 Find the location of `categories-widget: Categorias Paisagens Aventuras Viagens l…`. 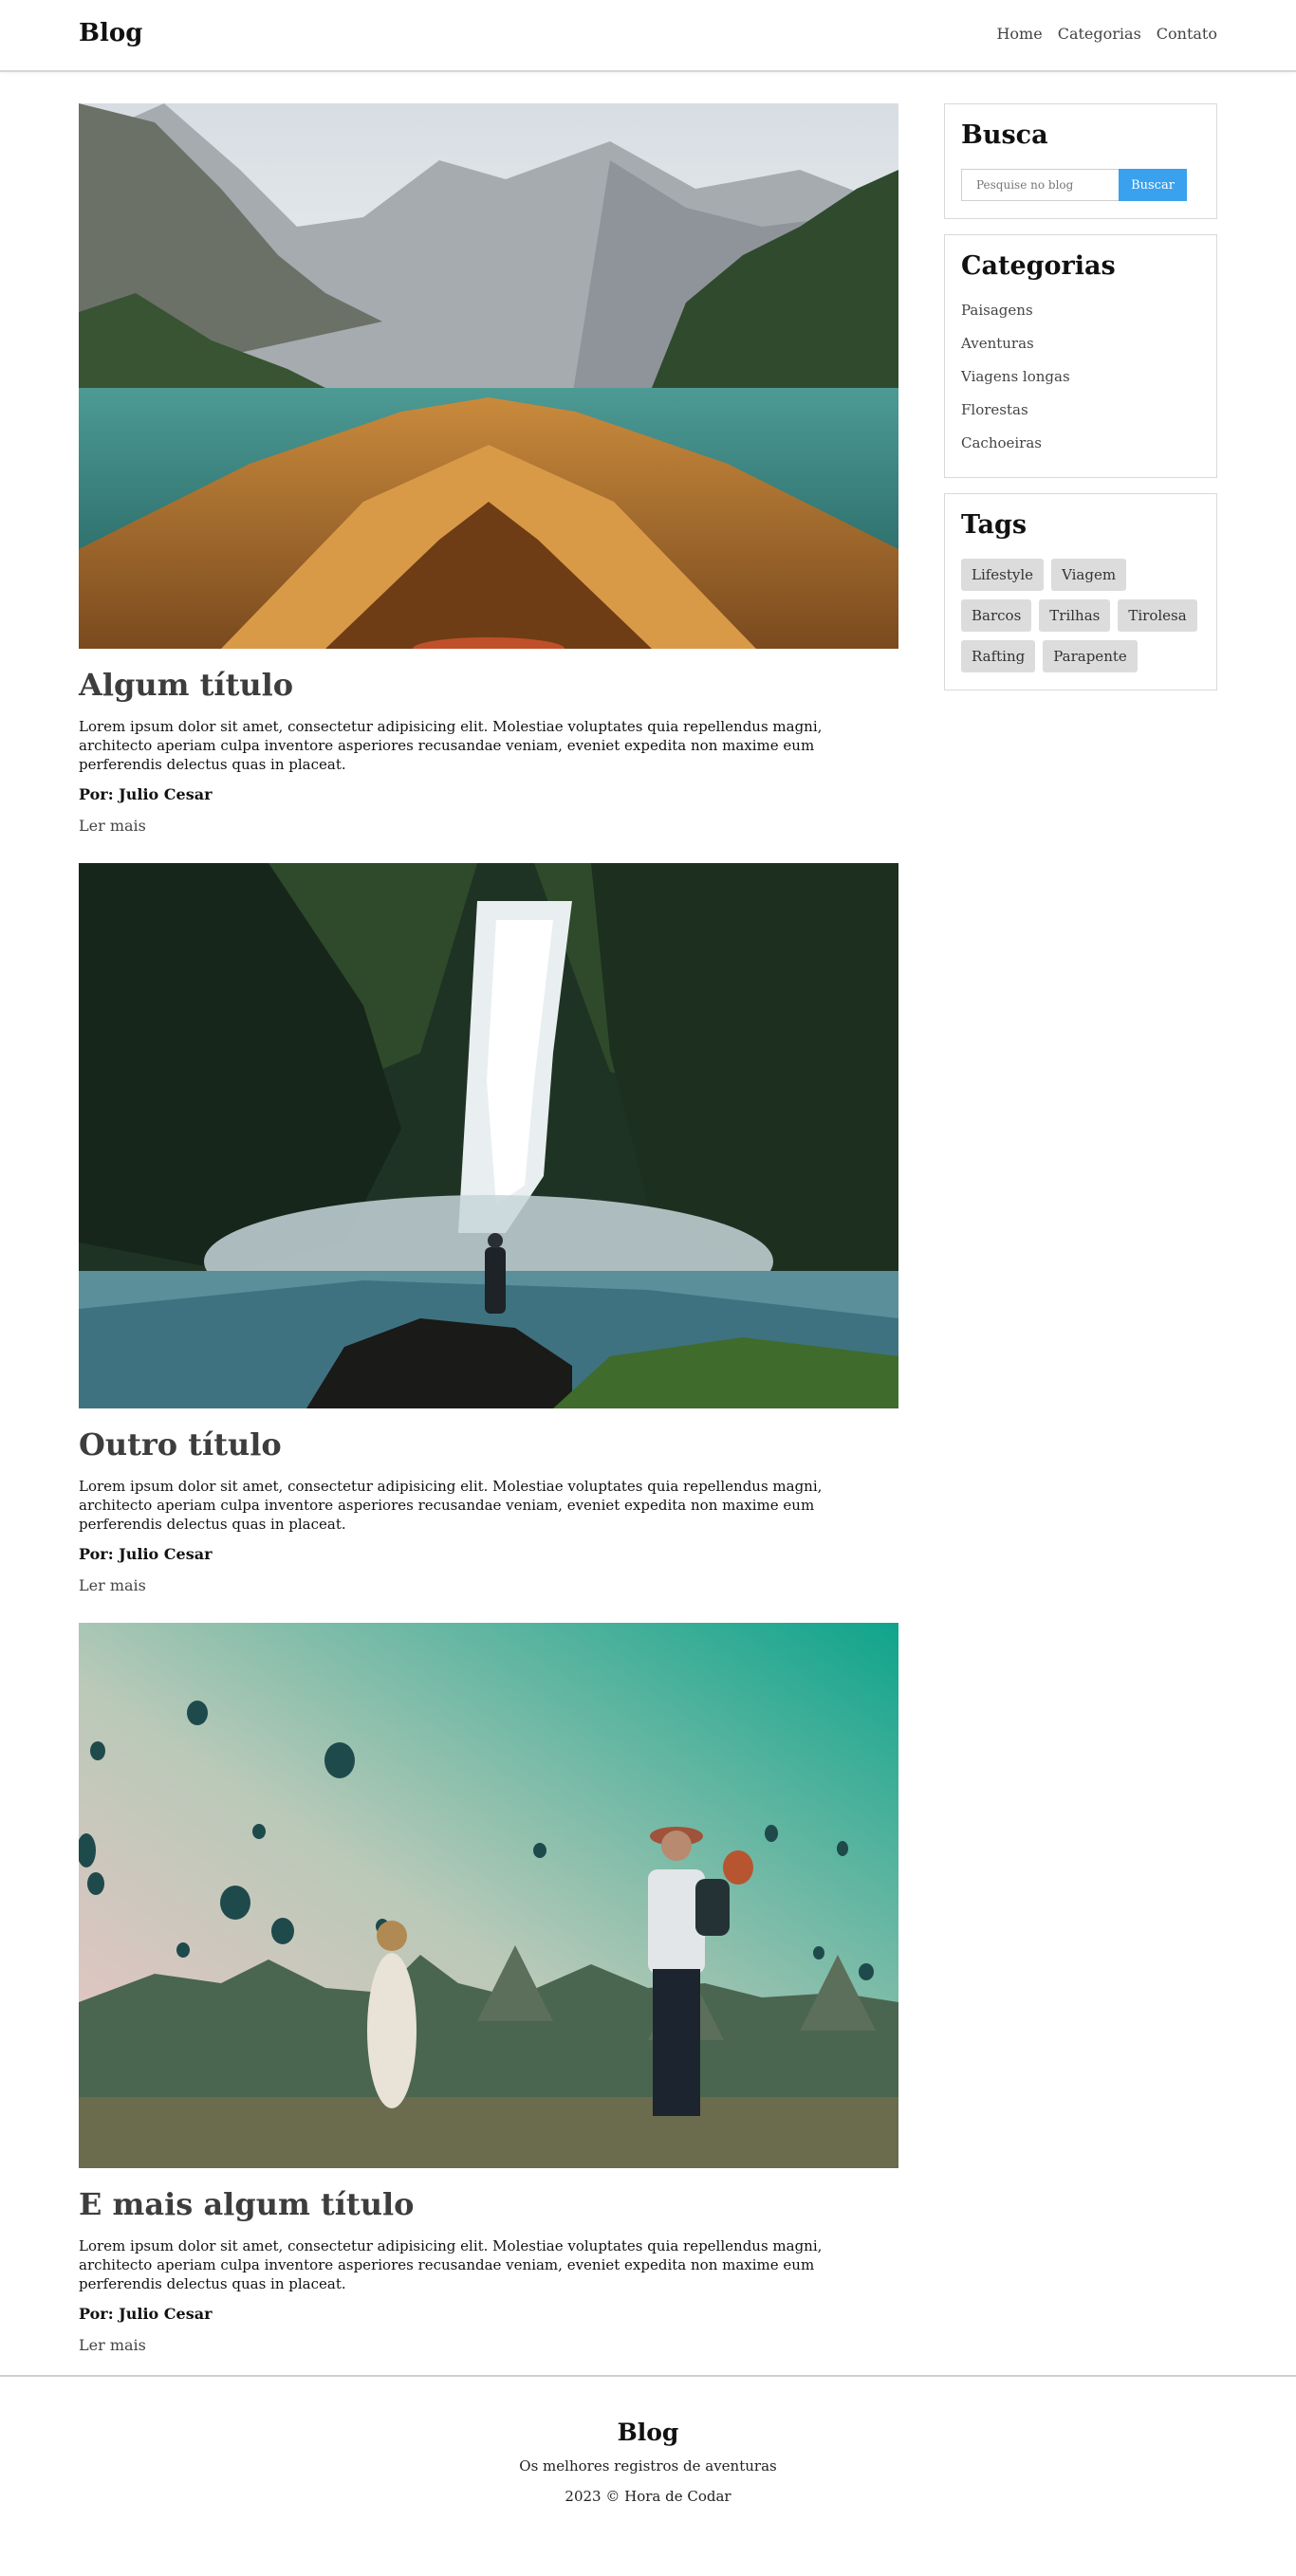

categories-widget: Categorias Paisagens Aventuras Viagens l… is located at coordinates (1080, 356).